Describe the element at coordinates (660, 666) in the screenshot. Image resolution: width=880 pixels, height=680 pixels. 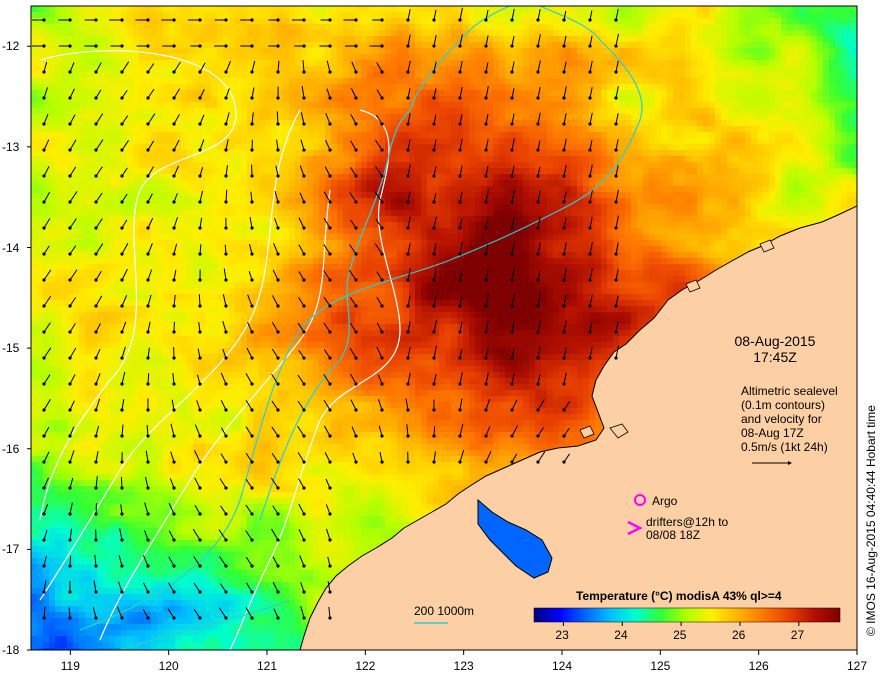
I see `longitude-label: 125` at that location.